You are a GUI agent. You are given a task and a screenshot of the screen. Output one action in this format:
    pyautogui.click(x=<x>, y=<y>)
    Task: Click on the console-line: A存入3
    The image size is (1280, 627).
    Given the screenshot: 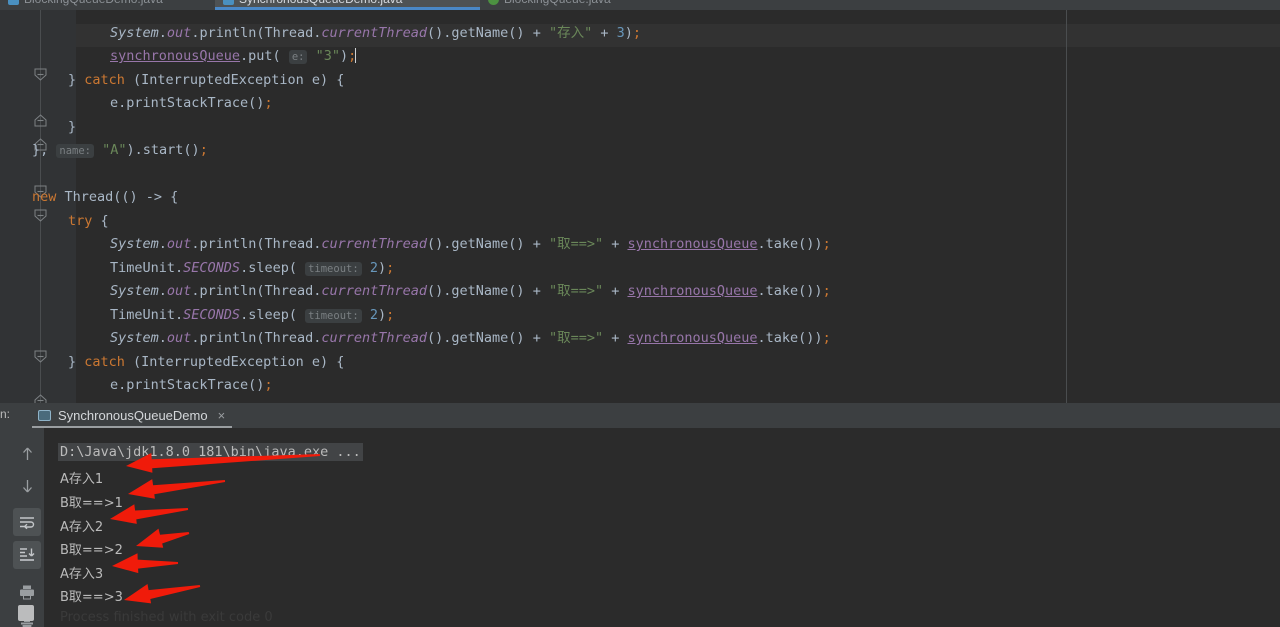 What is the action you would take?
    pyautogui.click(x=82, y=574)
    